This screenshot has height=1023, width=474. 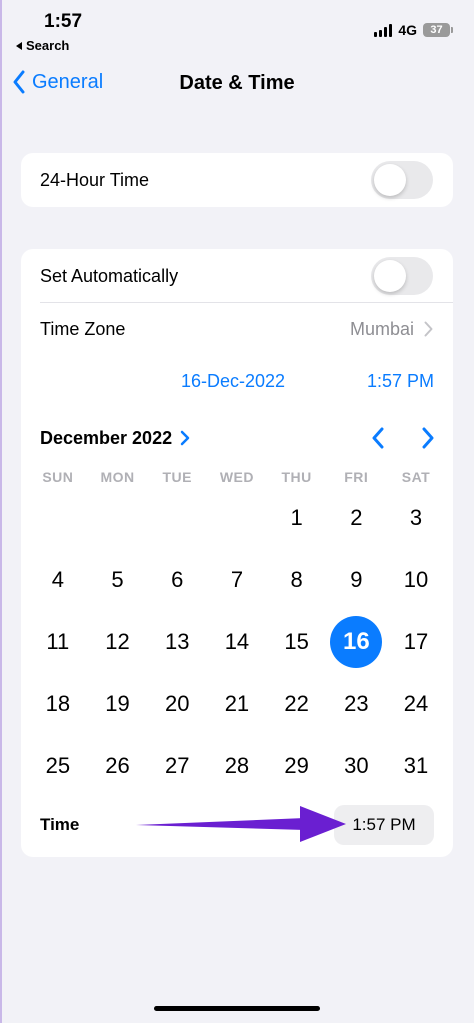 What do you see at coordinates (220, 824) in the screenshot?
I see `arrow-shaft` at bounding box center [220, 824].